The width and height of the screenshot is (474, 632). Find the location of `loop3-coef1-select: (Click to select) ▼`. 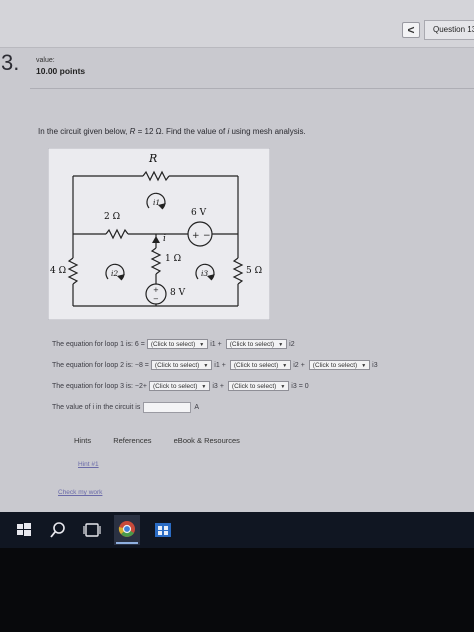

loop3-coef1-select: (Click to select) ▼ is located at coordinates (179, 386).